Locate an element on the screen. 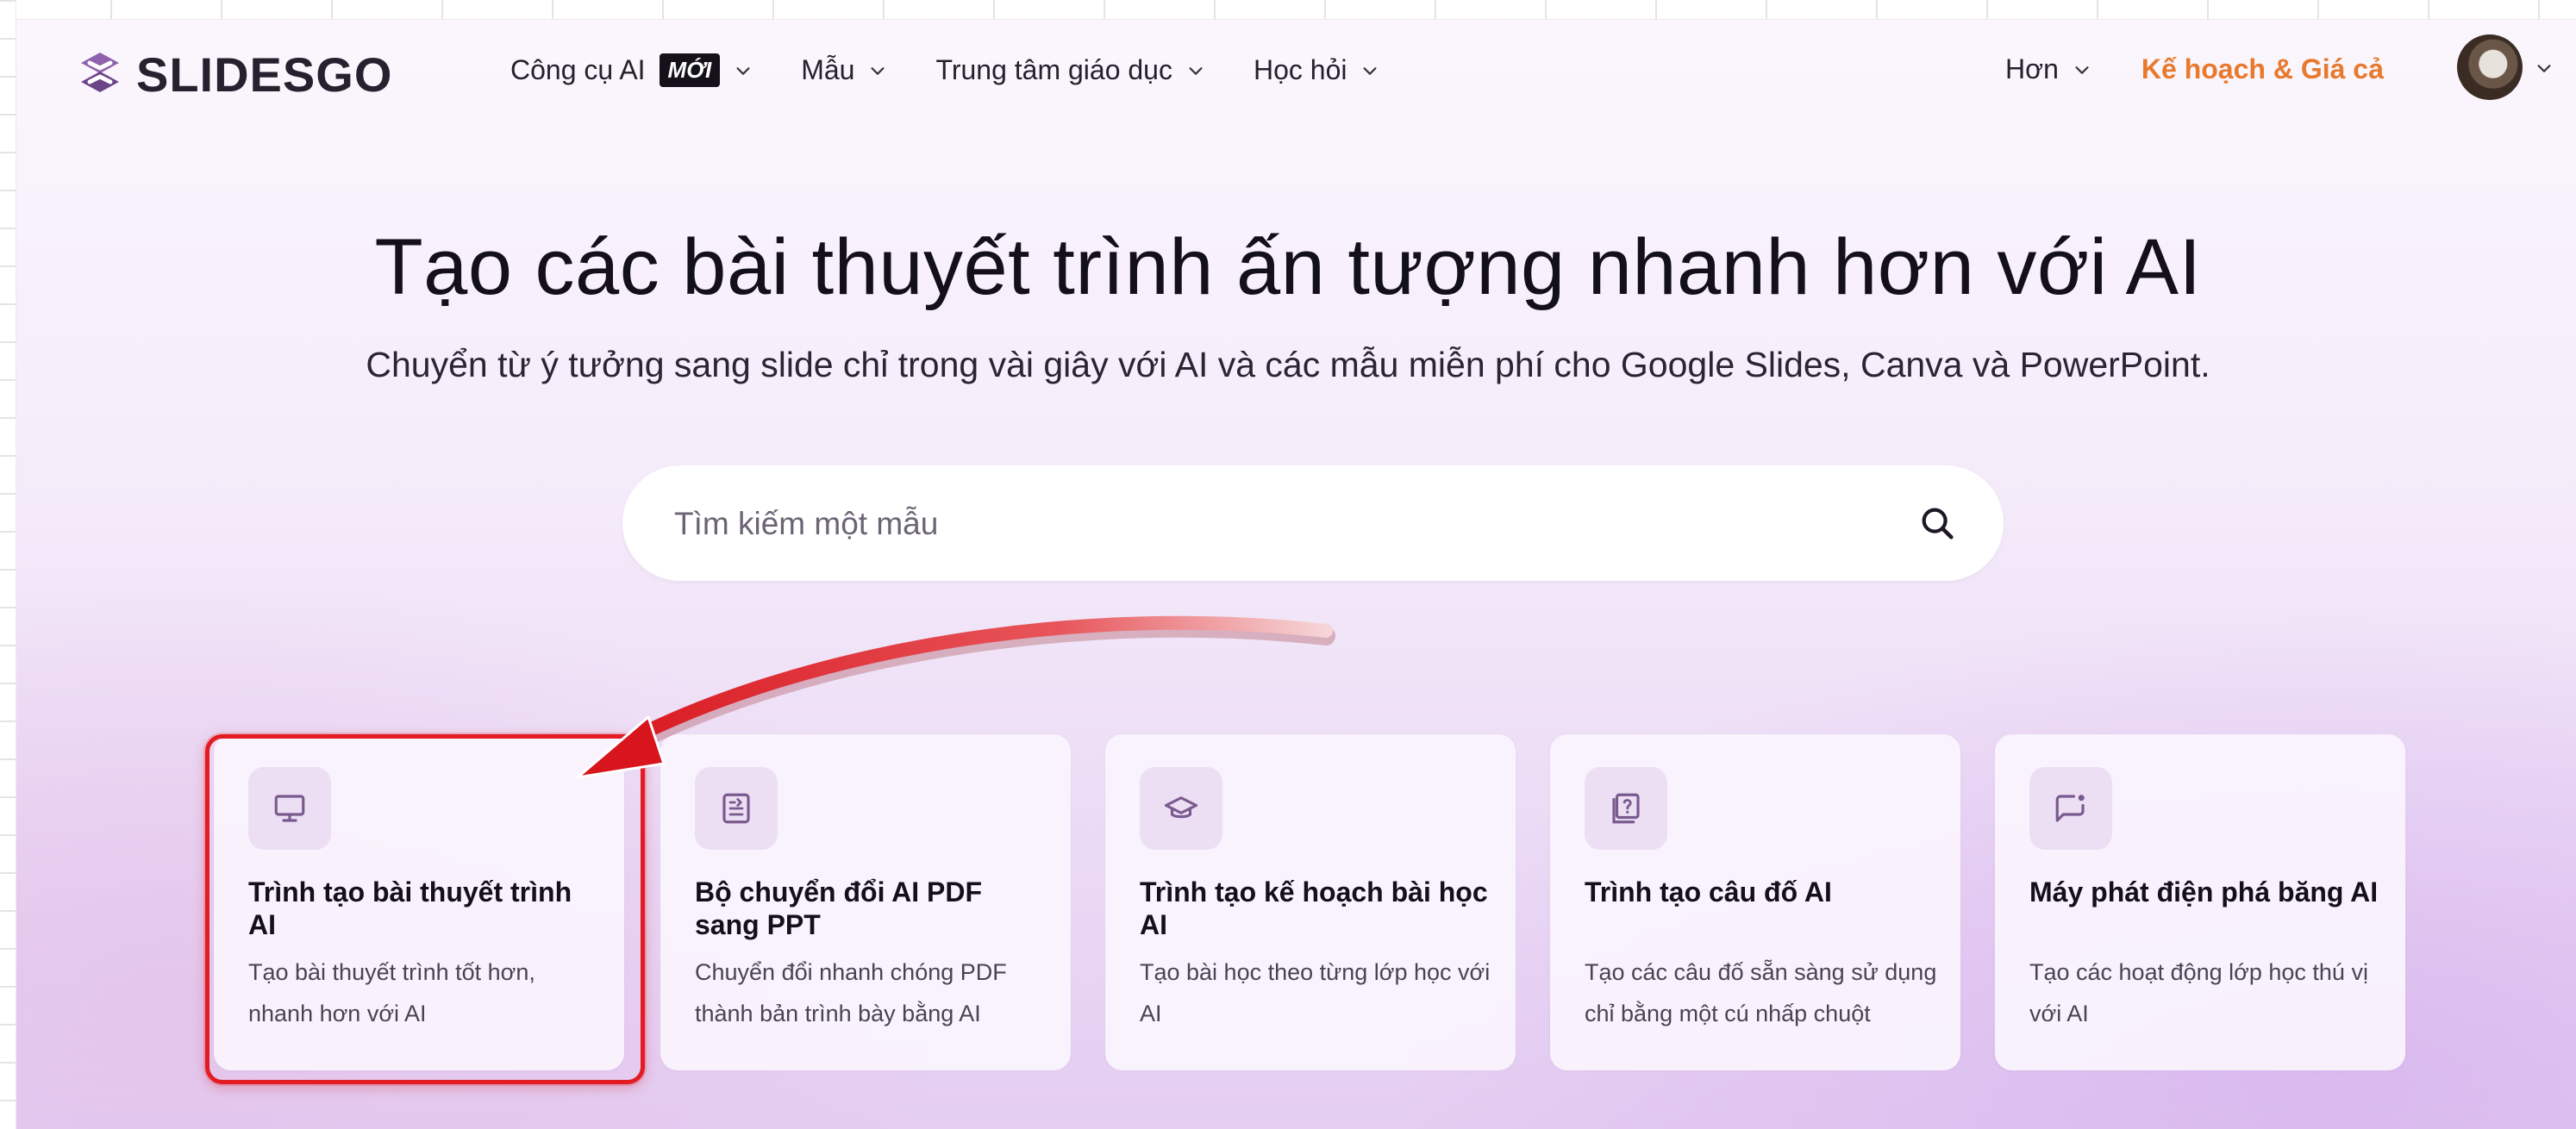 The image size is (2576, 1129). nav-item-ai-tools: Công cụ AI MỚI is located at coordinates (631, 70).